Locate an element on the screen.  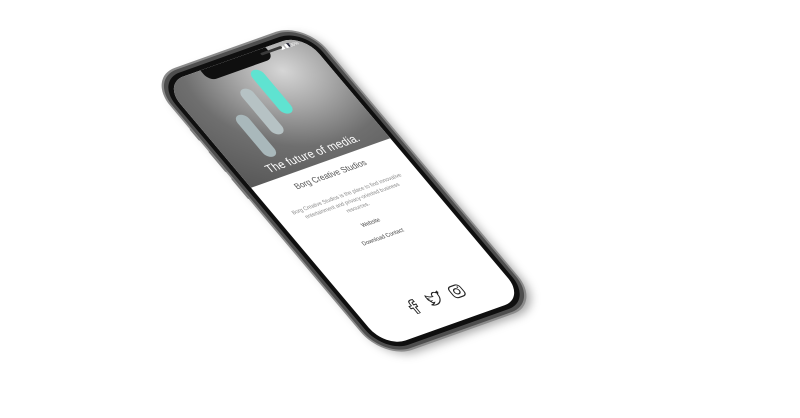
facebook-icon is located at coordinates (413, 306).